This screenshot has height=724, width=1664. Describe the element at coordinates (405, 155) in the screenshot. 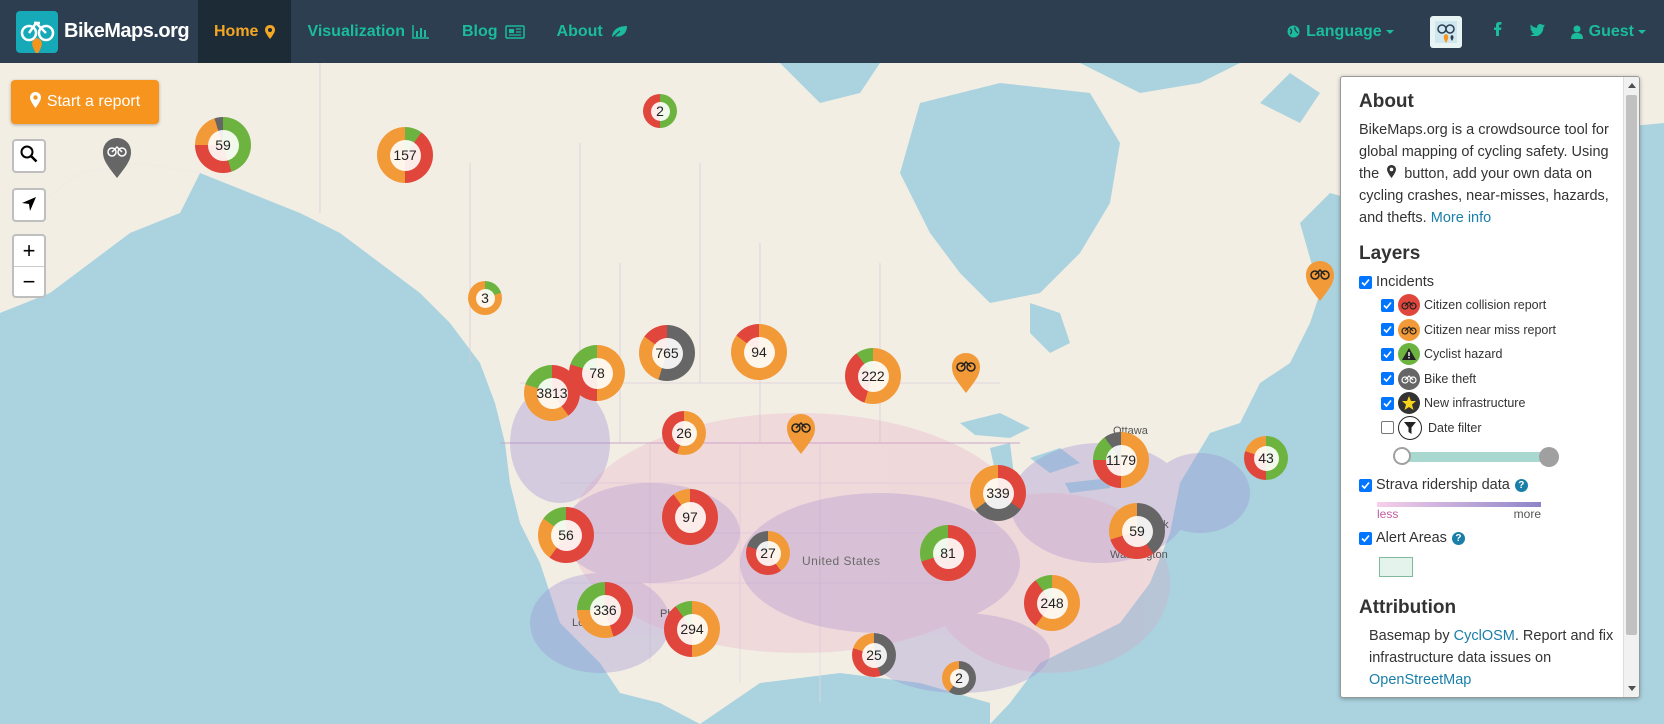

I see `incident-cluster: 157` at that location.